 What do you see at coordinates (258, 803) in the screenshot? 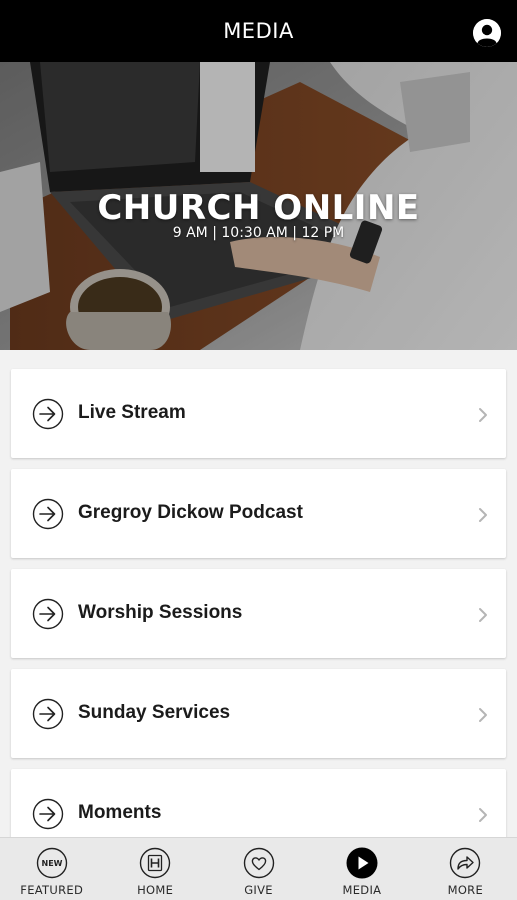
I see `list-item-moments: Moments` at bounding box center [258, 803].